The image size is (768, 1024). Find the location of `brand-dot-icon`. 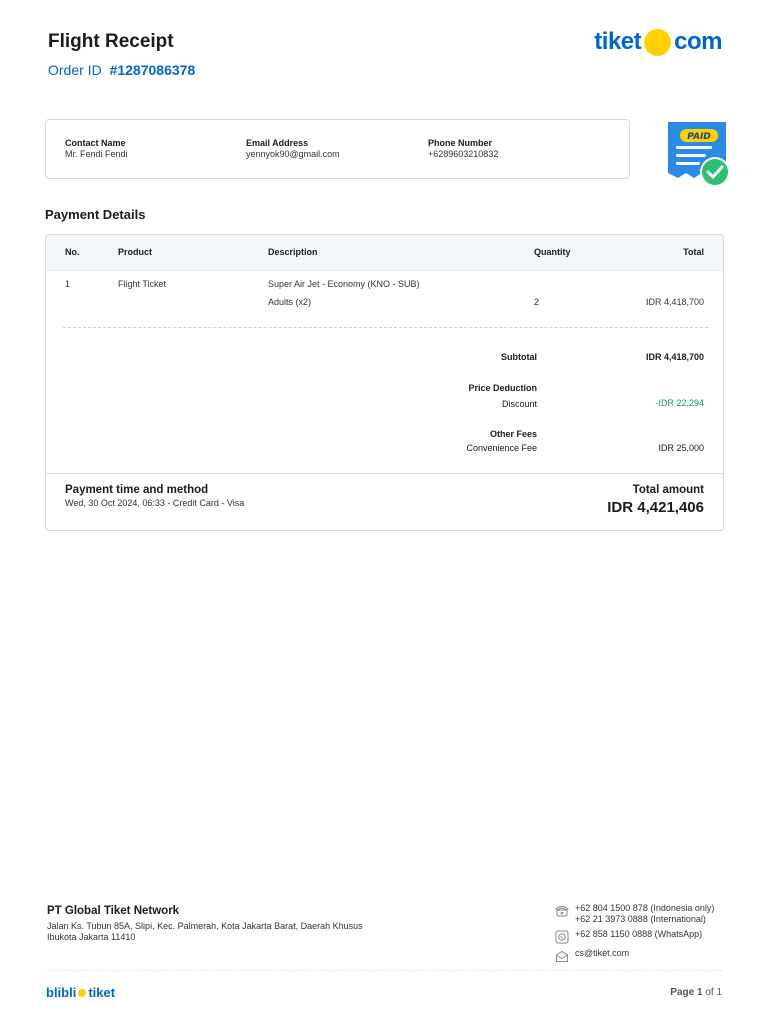

brand-dot-icon is located at coordinates (82, 992).